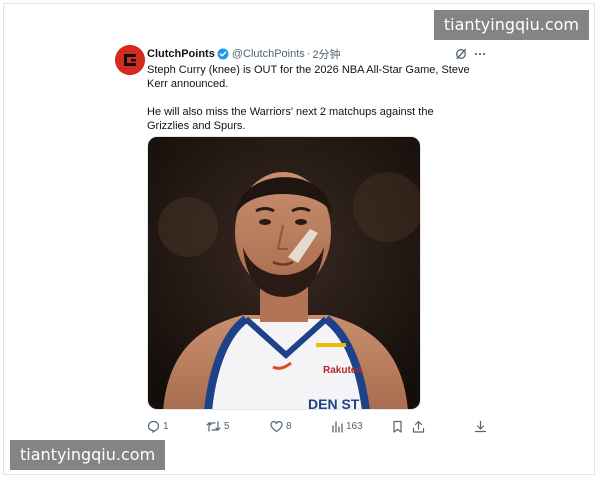 The height and width of the screenshot is (480, 600). I want to click on post-actions-bar: 1 5 8 163, so click(300, 426).